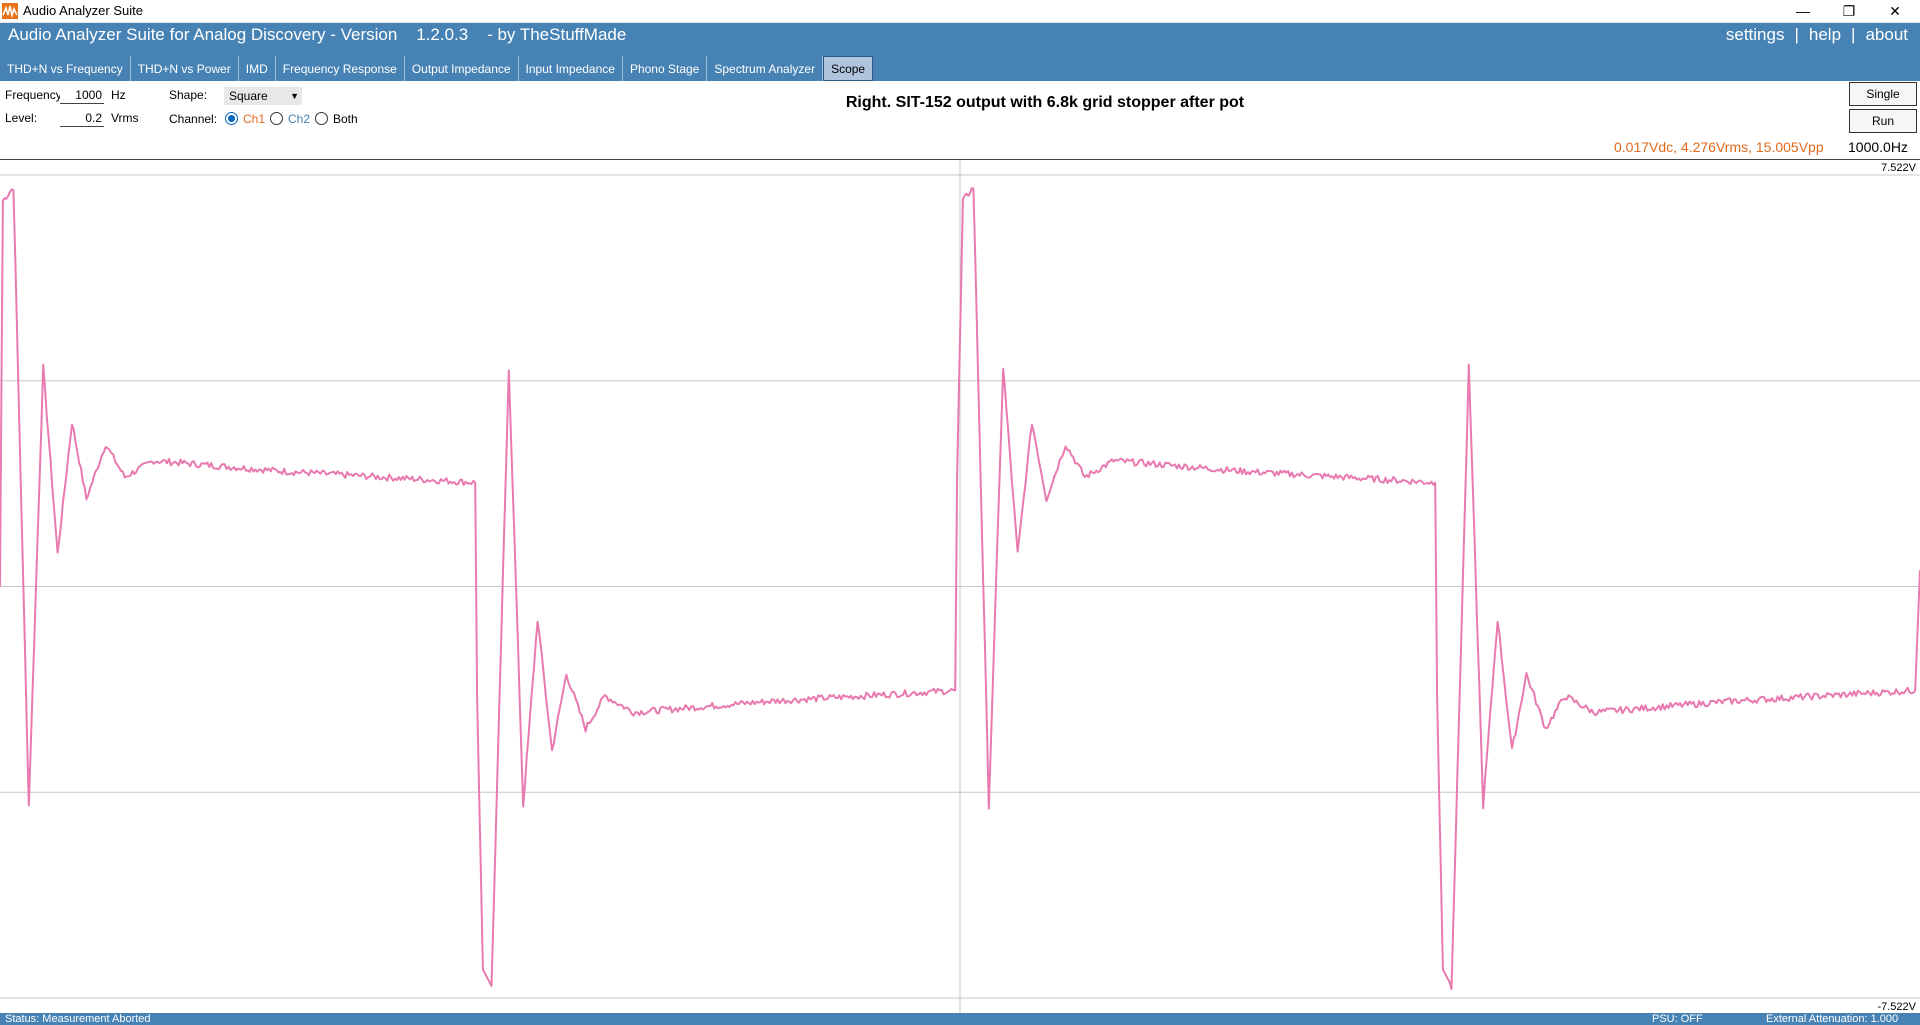 The height and width of the screenshot is (1025, 1920). What do you see at coordinates (125, 118) in the screenshot?
I see `level-unit: Vrms` at bounding box center [125, 118].